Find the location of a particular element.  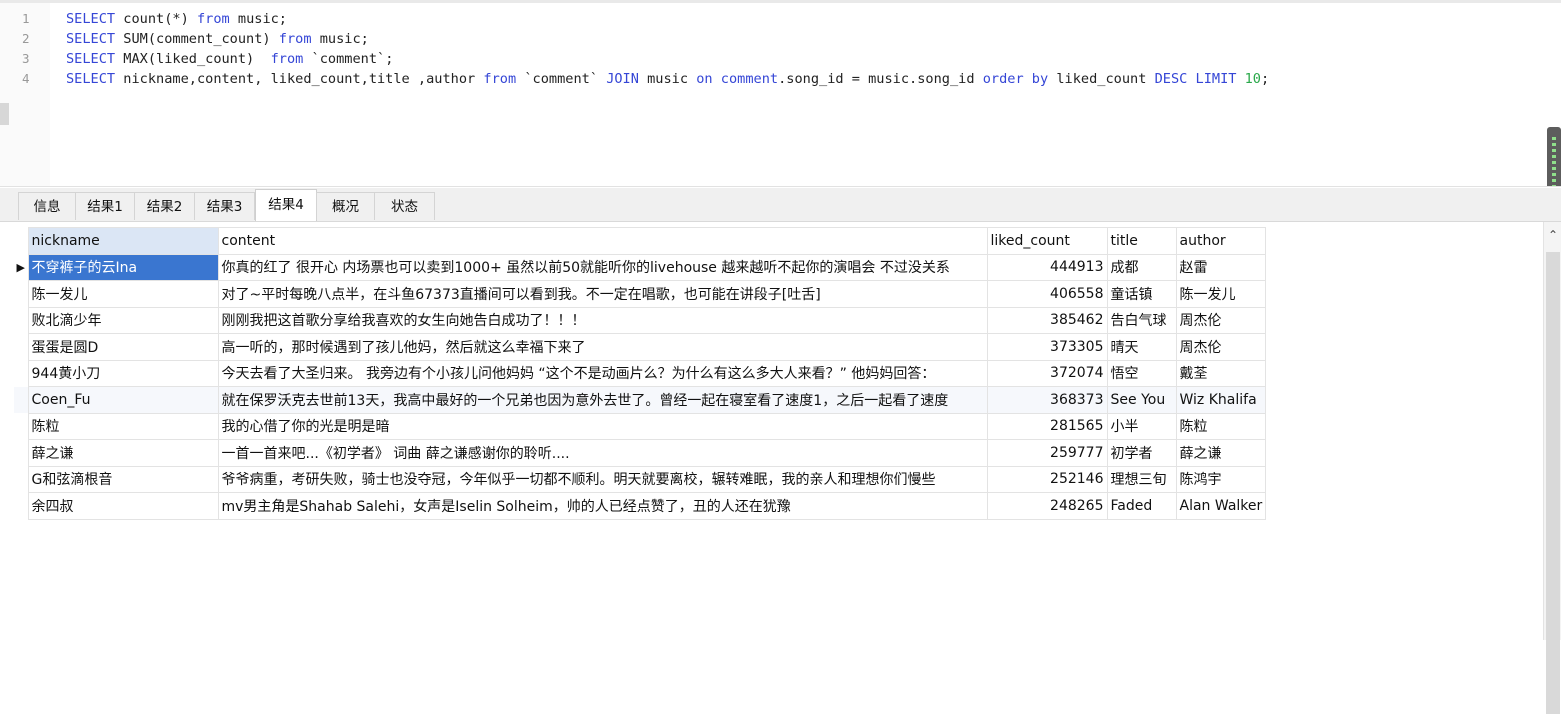

cell-liked-count: 372074 is located at coordinates (1047, 373).